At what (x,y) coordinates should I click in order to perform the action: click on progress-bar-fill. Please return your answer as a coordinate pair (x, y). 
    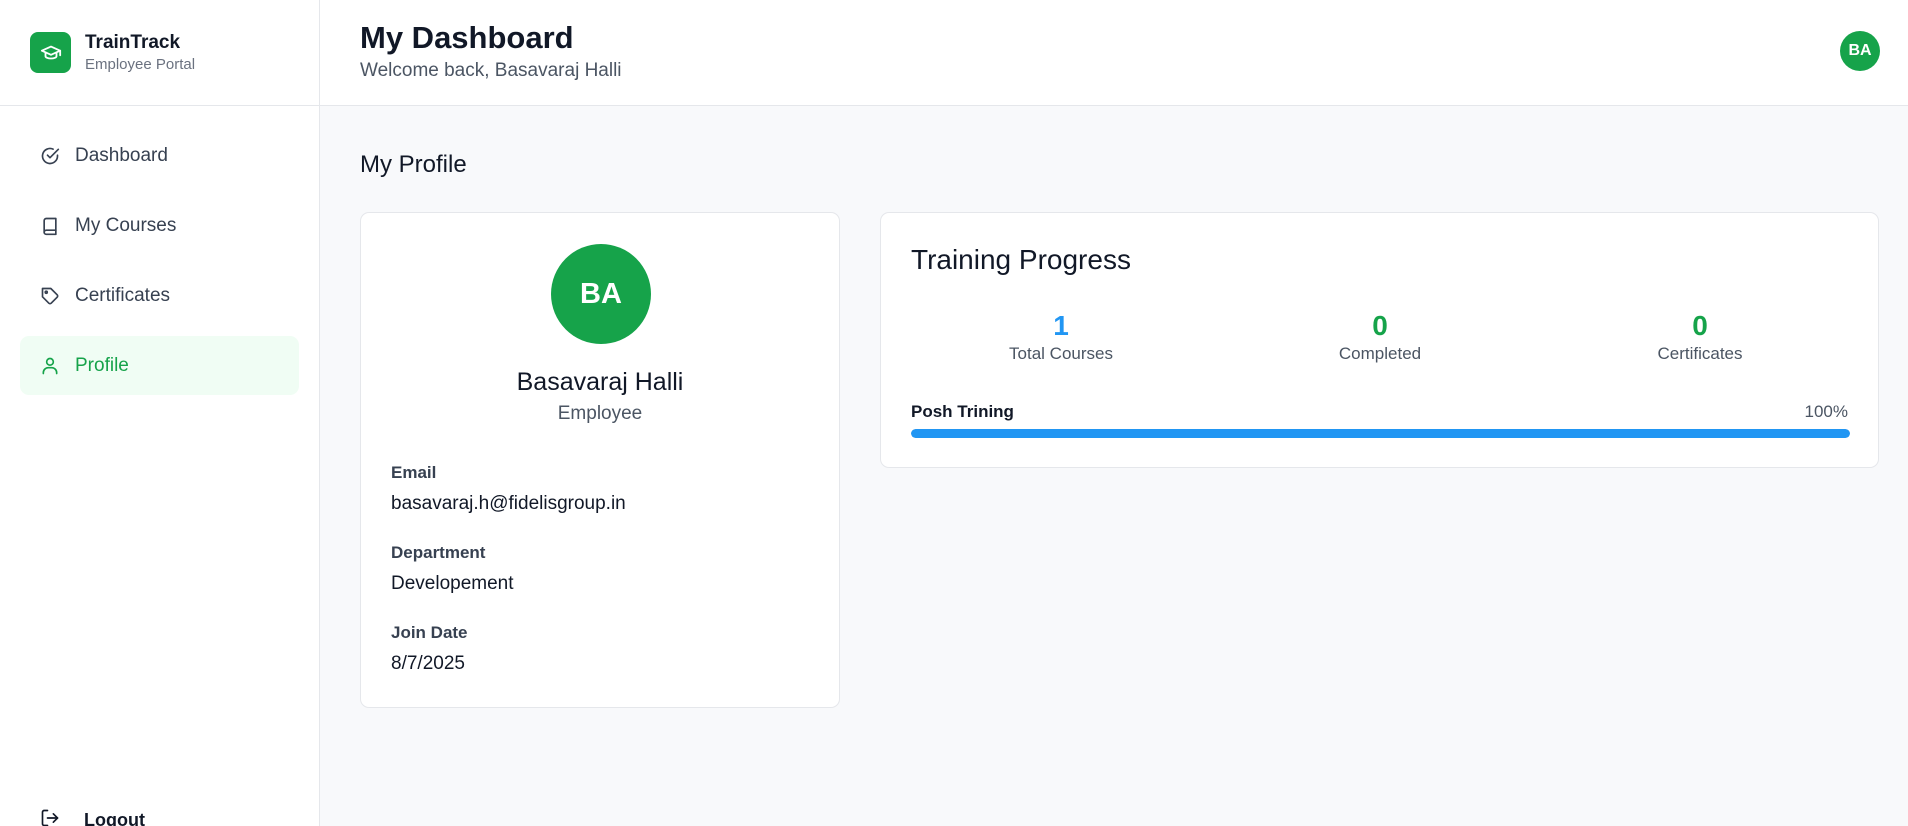
    Looking at the image, I should click on (1380, 433).